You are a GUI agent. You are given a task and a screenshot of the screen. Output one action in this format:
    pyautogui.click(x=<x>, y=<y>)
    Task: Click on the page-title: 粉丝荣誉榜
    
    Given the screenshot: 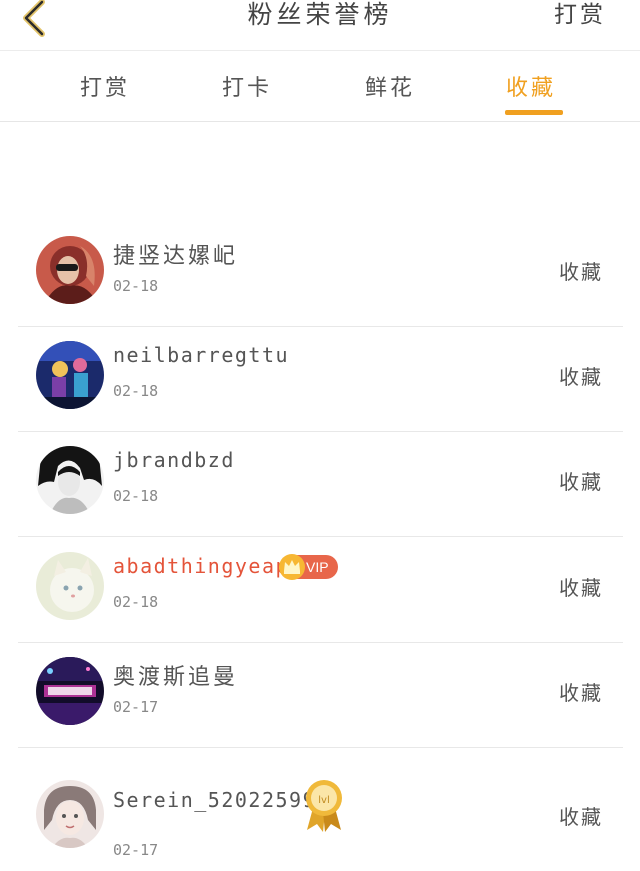 What is the action you would take?
    pyautogui.click(x=320, y=14)
    